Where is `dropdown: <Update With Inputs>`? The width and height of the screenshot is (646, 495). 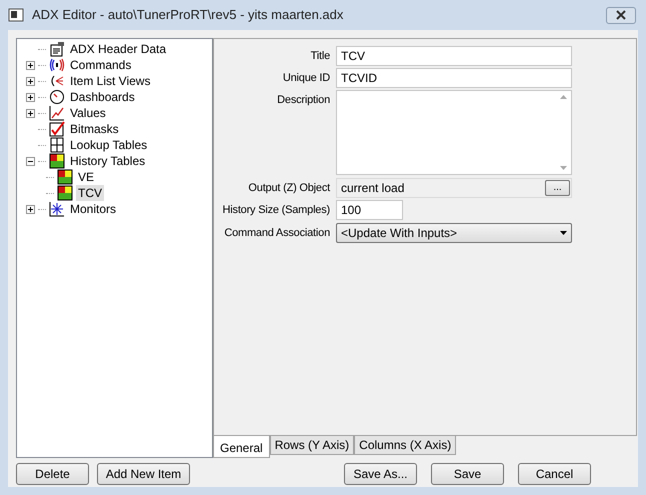
dropdown: <Update With Inputs> is located at coordinates (454, 233).